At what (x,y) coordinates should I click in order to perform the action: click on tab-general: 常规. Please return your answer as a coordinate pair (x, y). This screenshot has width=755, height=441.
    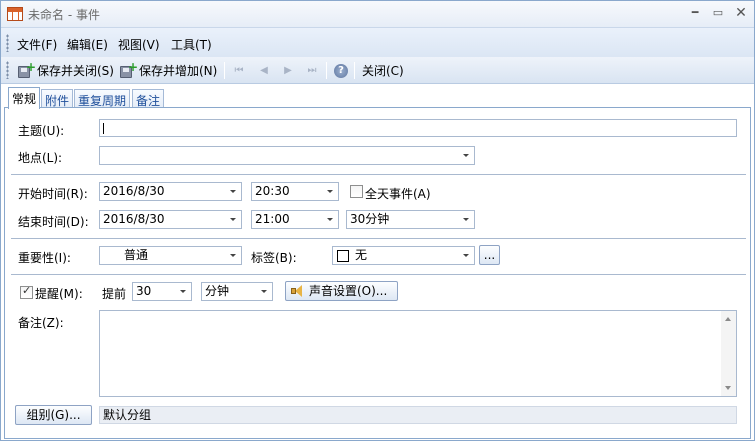
    Looking at the image, I should click on (24, 98).